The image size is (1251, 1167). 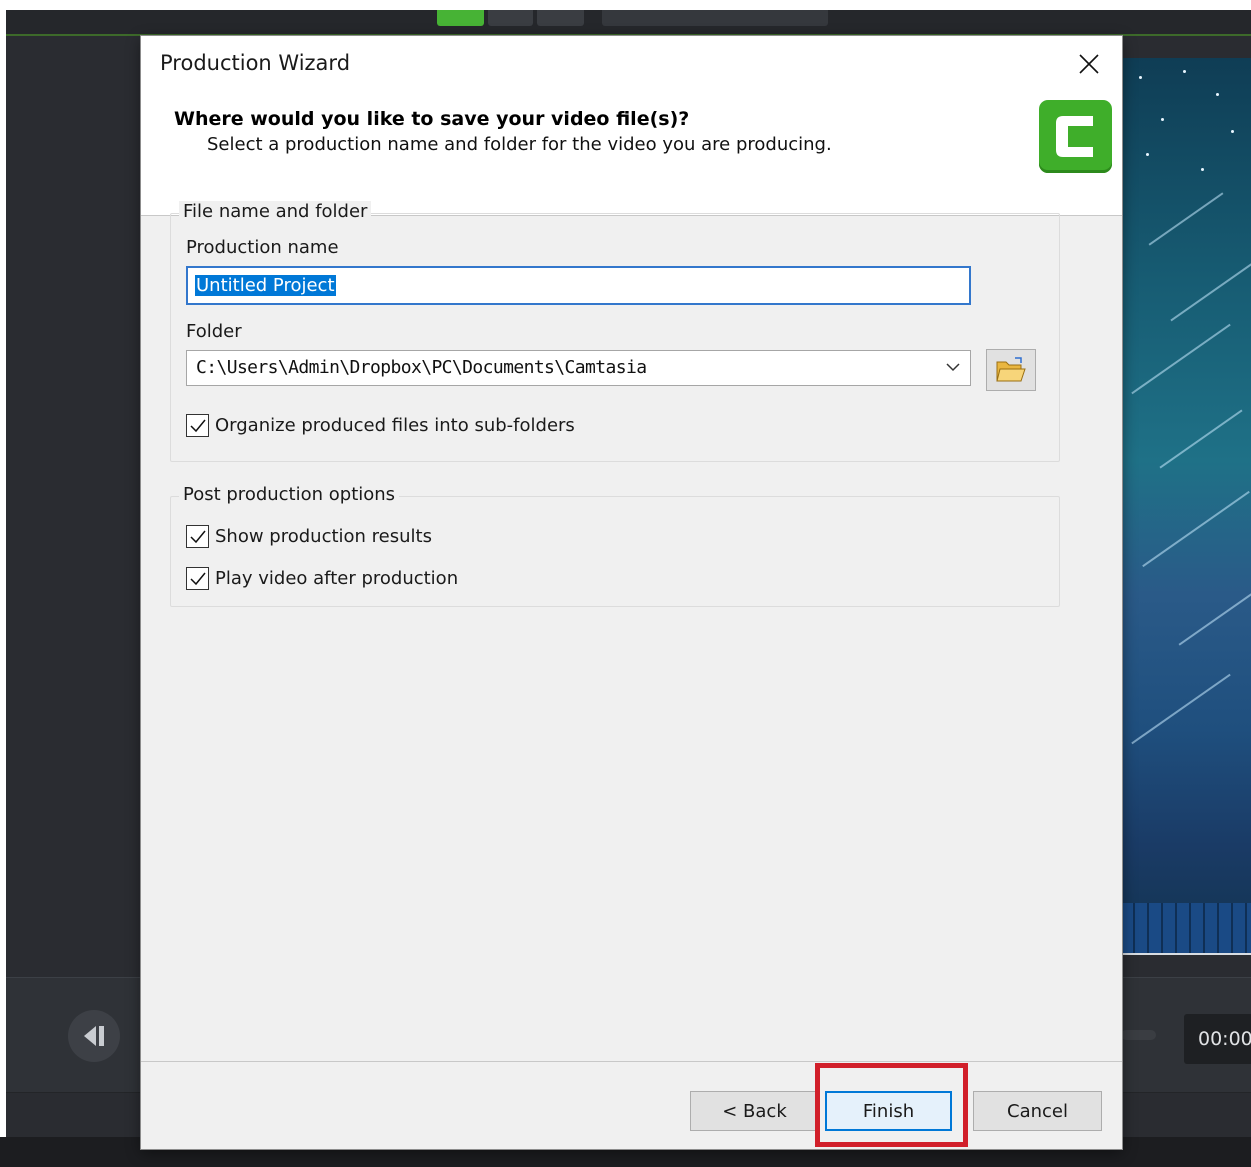 I want to click on play-video-after-production-label: Play video after production, so click(x=337, y=578).